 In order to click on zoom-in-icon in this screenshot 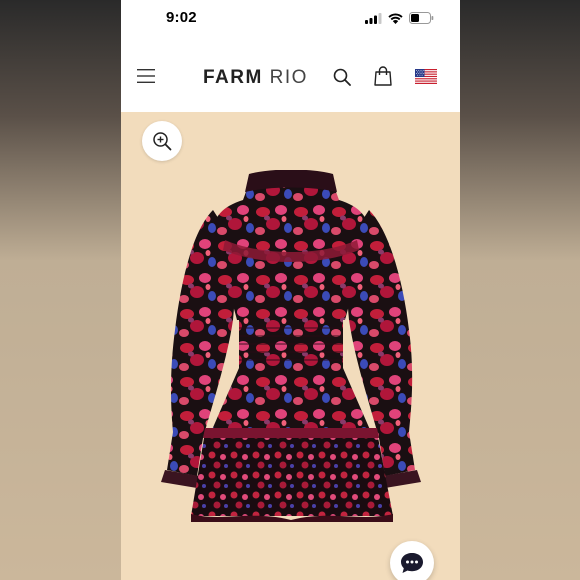, I will do `click(162, 141)`.